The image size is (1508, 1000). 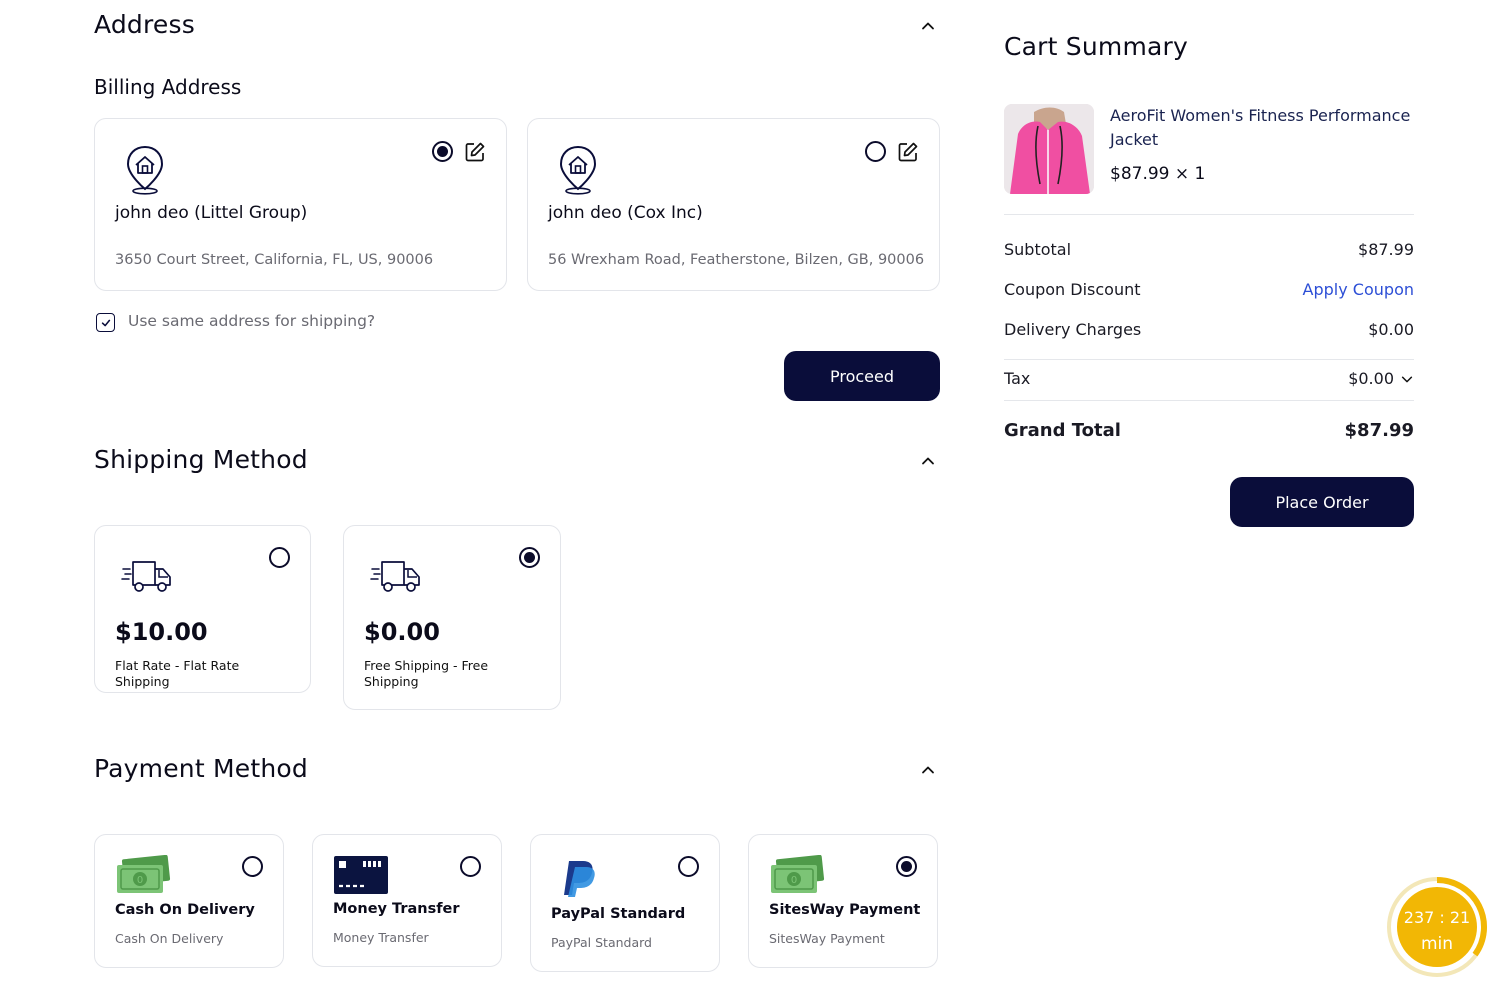 What do you see at coordinates (625, 903) in the screenshot?
I see `payment-option-paypal-standard: PayPal Standard PayPal Standard` at bounding box center [625, 903].